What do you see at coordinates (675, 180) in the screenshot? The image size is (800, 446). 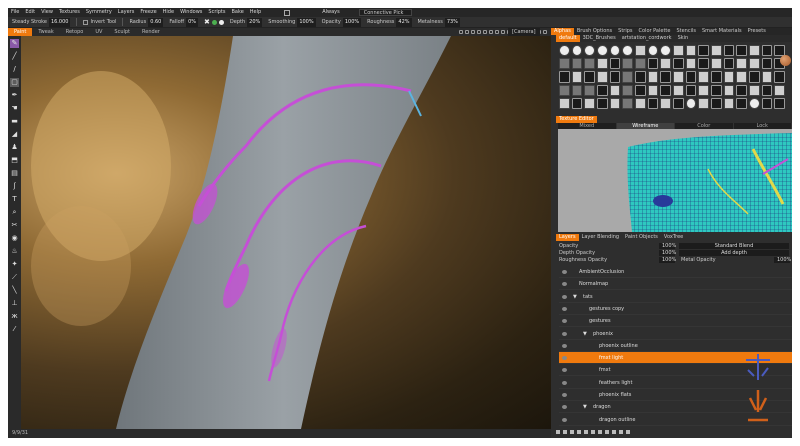 I see `uv-editor-view` at bounding box center [675, 180].